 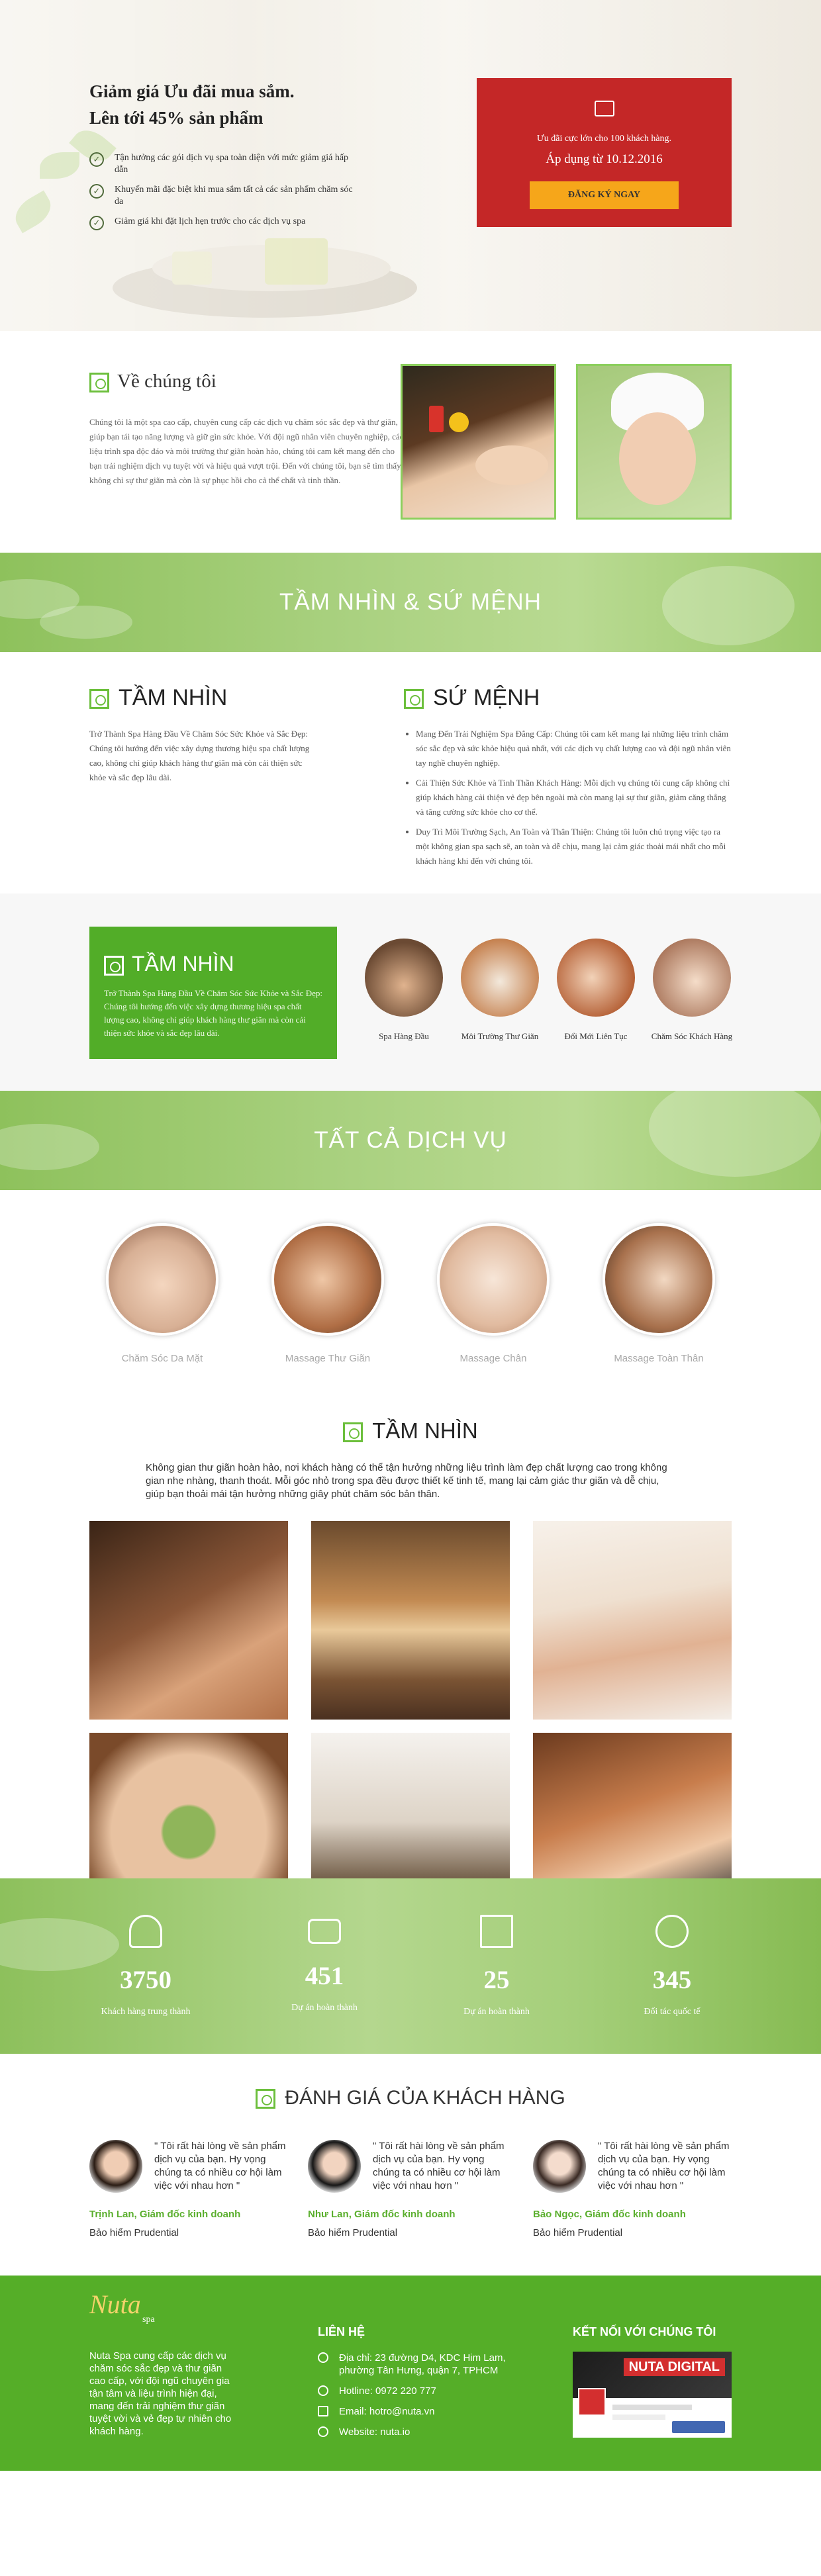 I want to click on vision-mission-banner: TẦM NHÌN & SỨ MỆNH, so click(x=410, y=602).